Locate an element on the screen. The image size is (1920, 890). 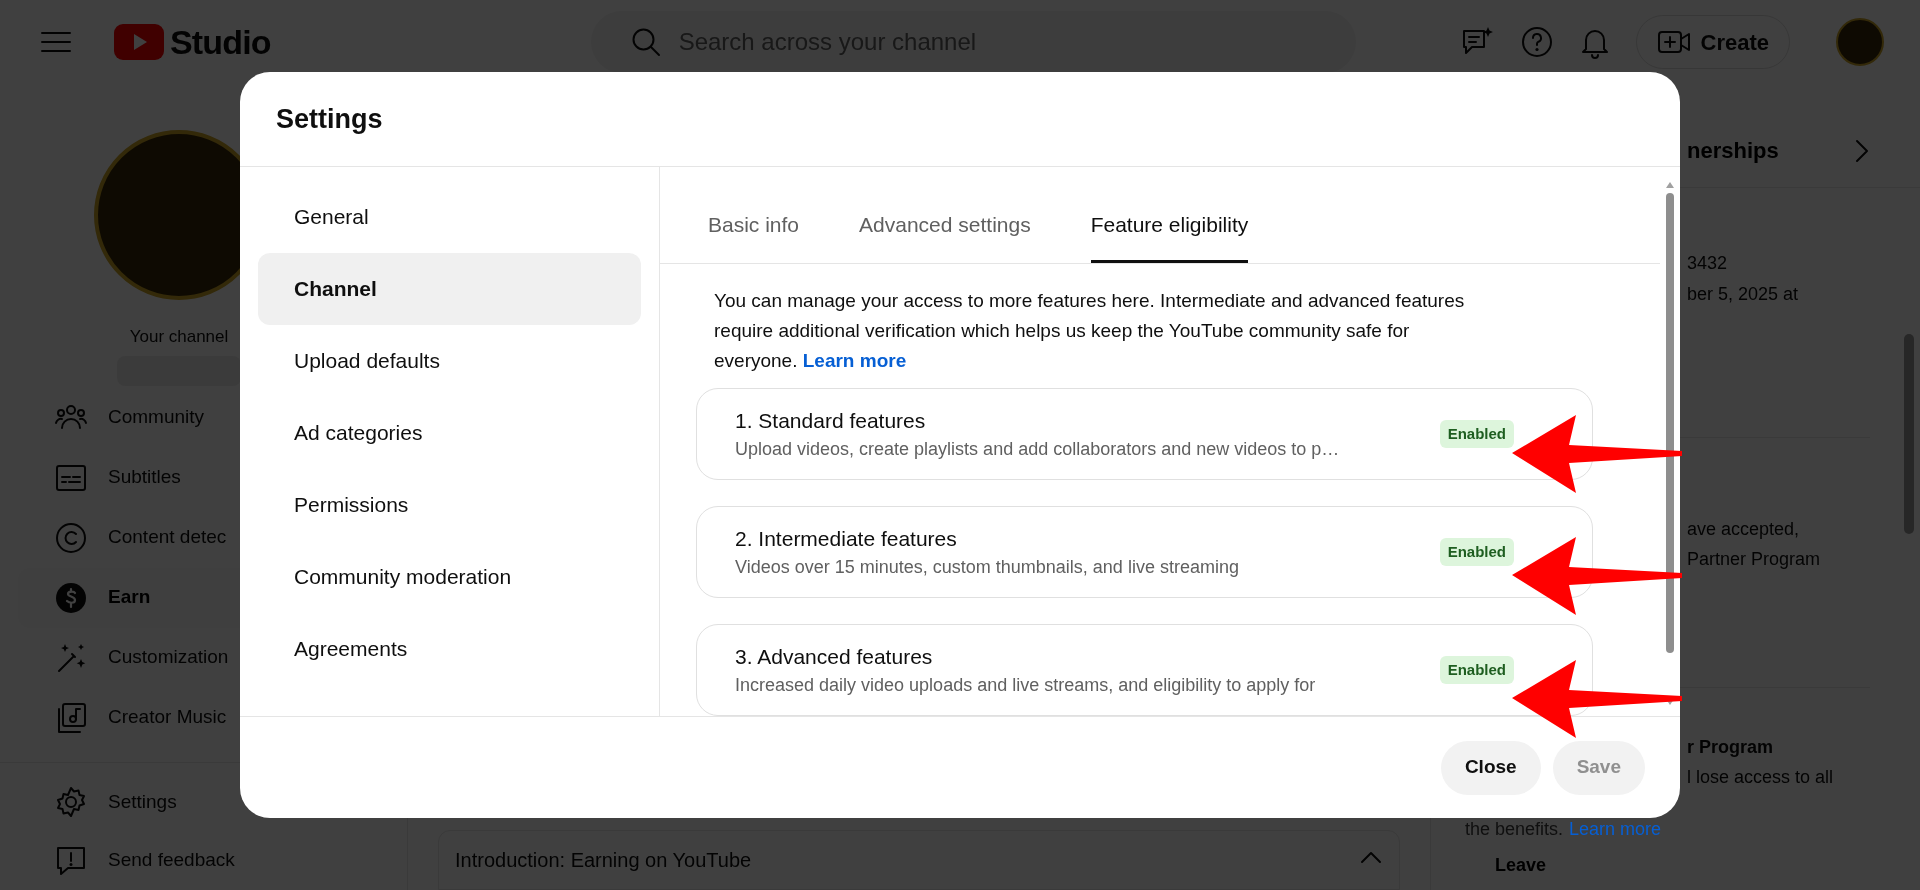
channel-label: Your channel is located at coordinates (179, 337).